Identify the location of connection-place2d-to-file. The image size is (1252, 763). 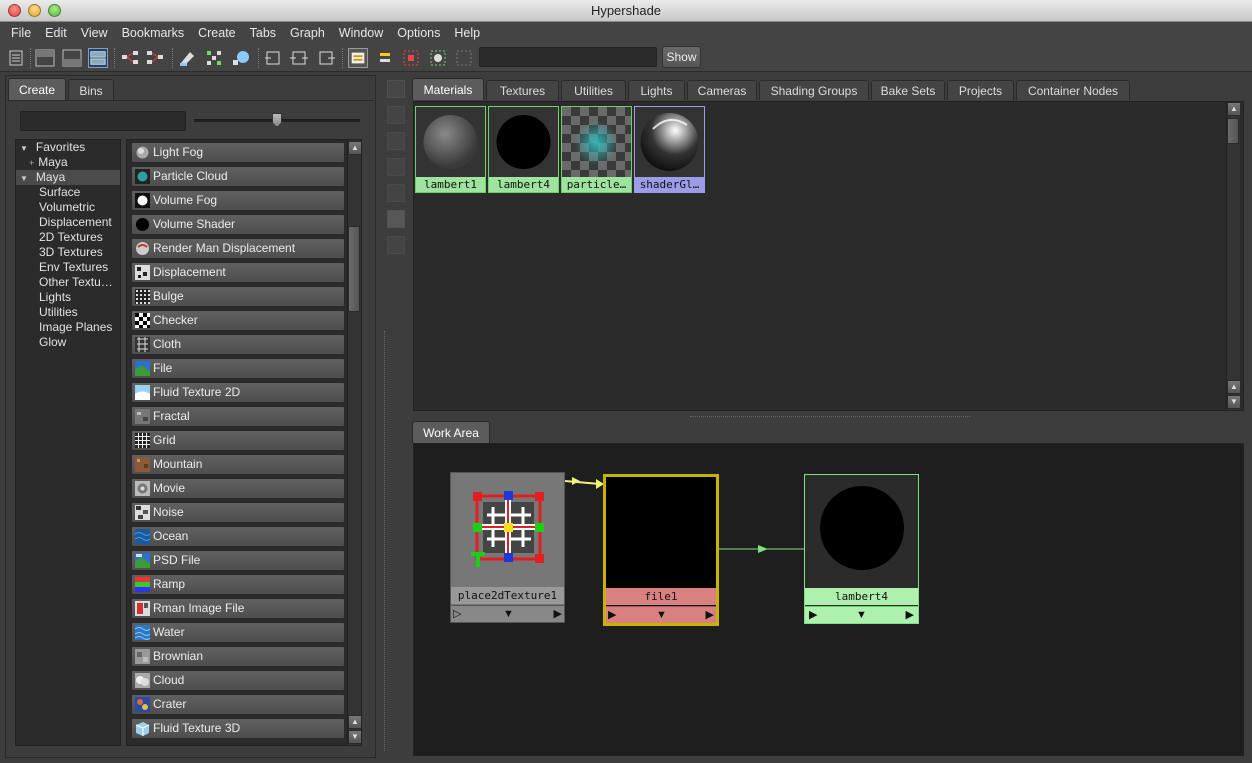
(582, 482).